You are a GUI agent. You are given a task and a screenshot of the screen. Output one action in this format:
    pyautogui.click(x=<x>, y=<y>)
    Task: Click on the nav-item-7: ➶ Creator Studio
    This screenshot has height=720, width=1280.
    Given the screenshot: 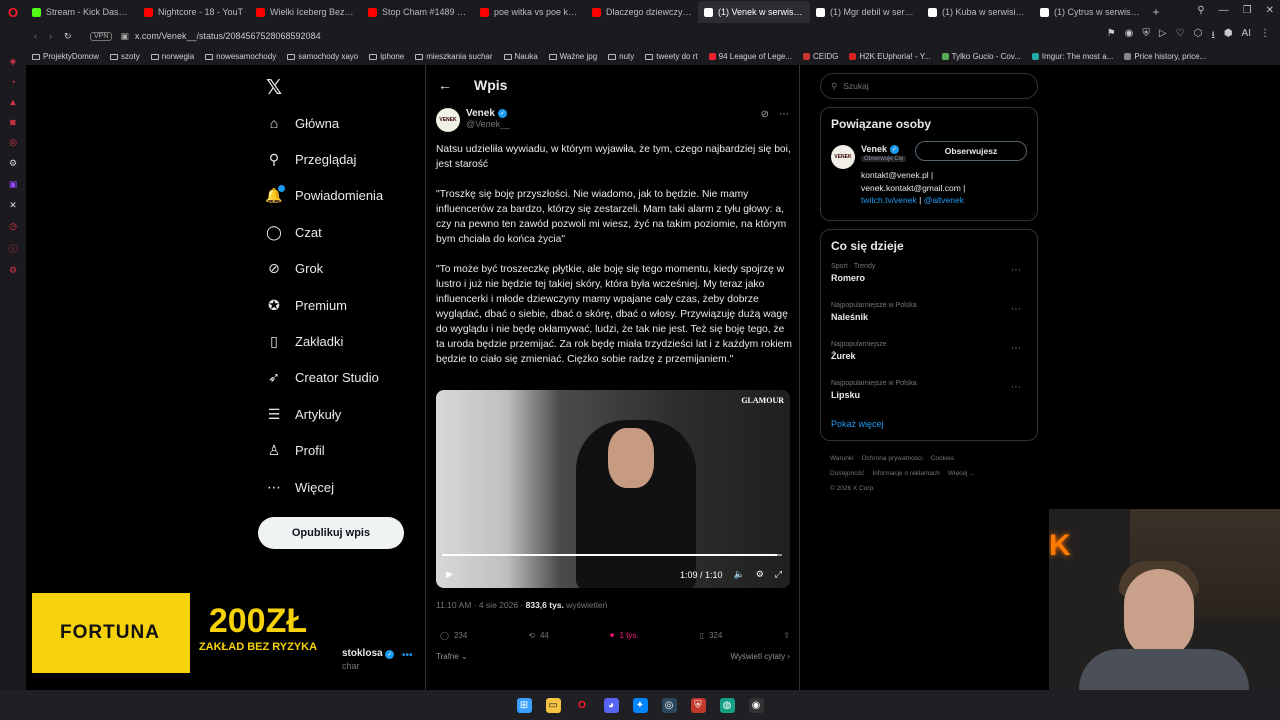 What is the action you would take?
    pyautogui.click(x=324, y=378)
    